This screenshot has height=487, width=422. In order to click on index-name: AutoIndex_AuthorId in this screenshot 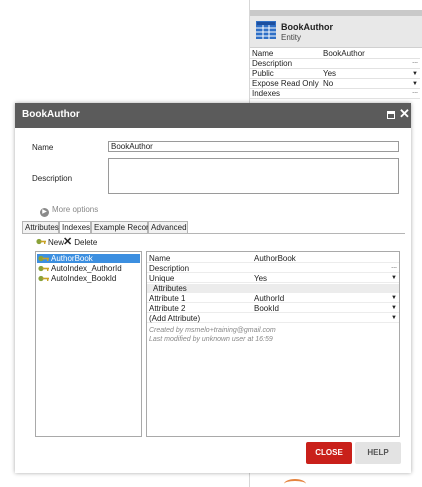, I will do `click(86, 268)`.